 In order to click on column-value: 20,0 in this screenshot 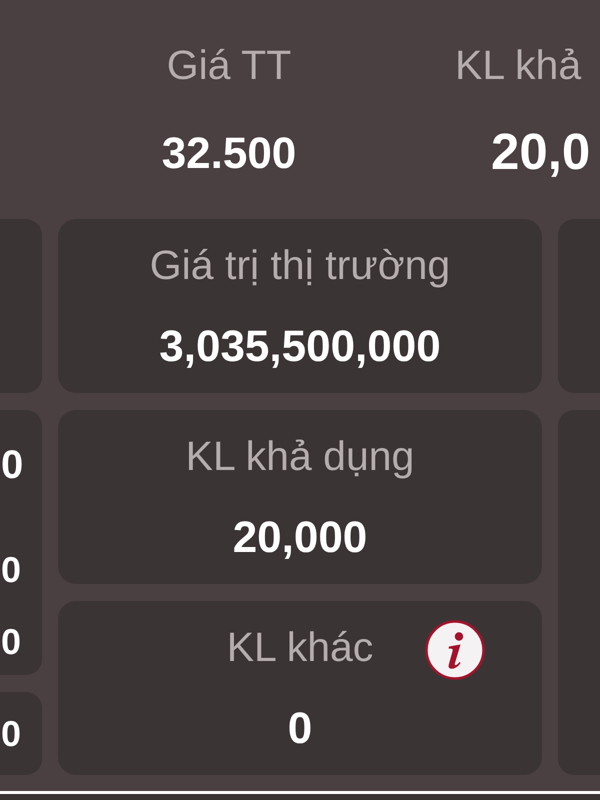, I will do `click(540, 152)`.